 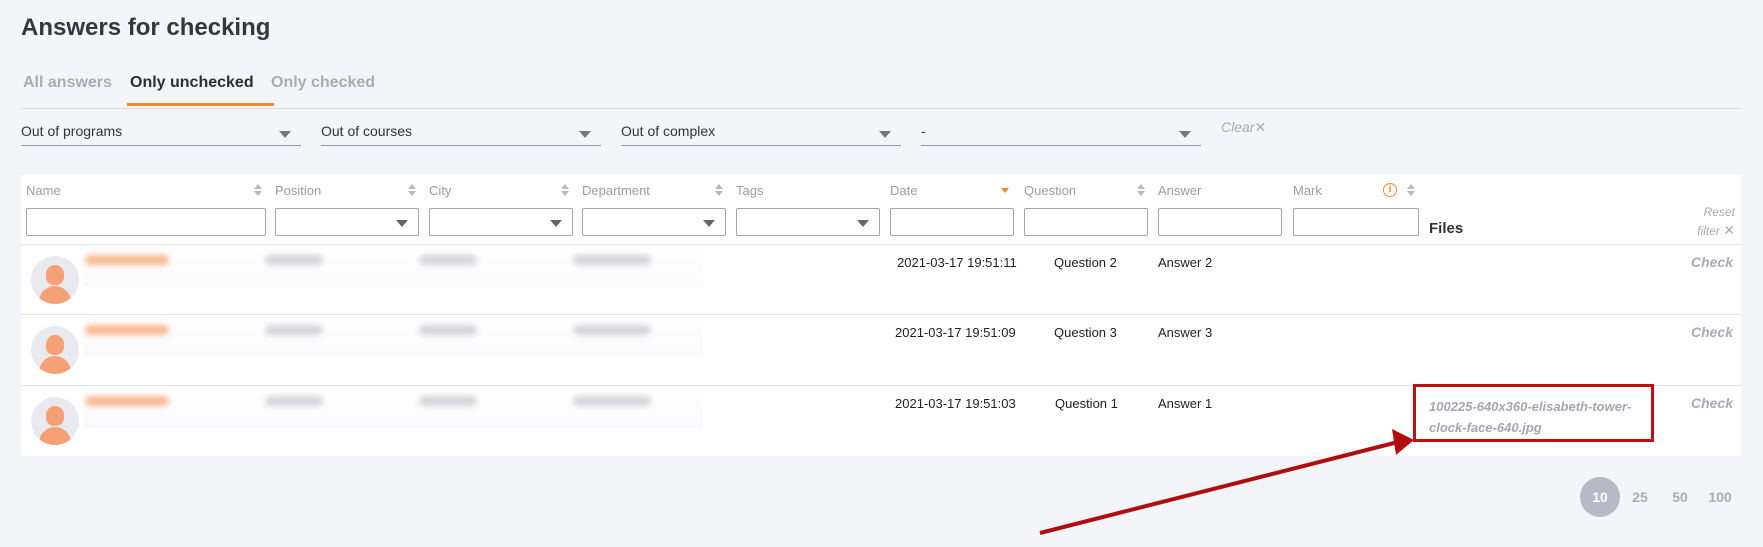 I want to click on page-size-10: 10, so click(x=1600, y=497).